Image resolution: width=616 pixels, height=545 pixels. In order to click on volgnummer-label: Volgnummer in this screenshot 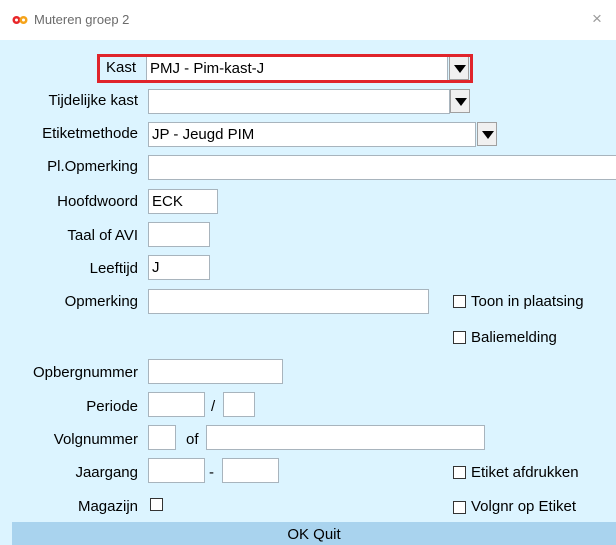, I will do `click(95, 439)`.